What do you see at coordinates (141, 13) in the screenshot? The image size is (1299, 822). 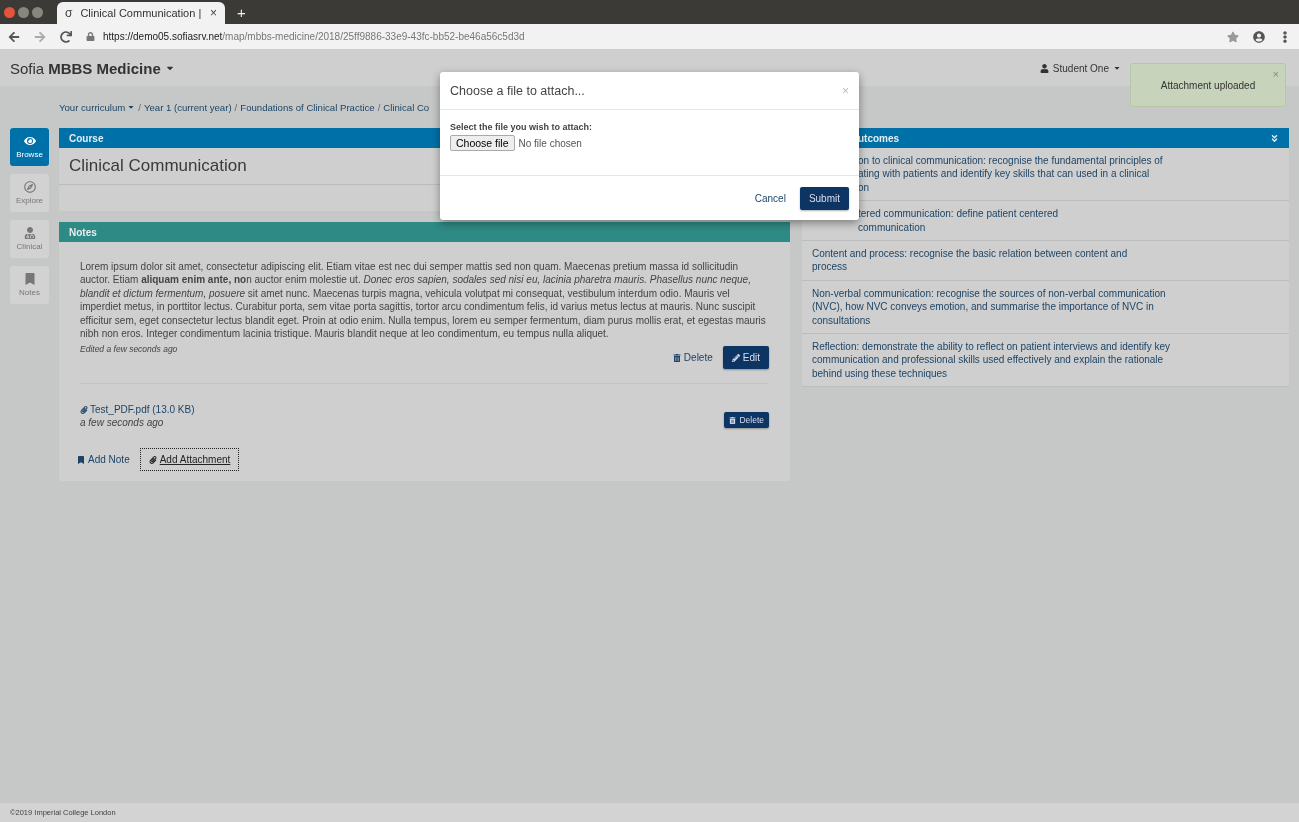 I see `browser-tab: σ Clinical Communication | ×` at bounding box center [141, 13].